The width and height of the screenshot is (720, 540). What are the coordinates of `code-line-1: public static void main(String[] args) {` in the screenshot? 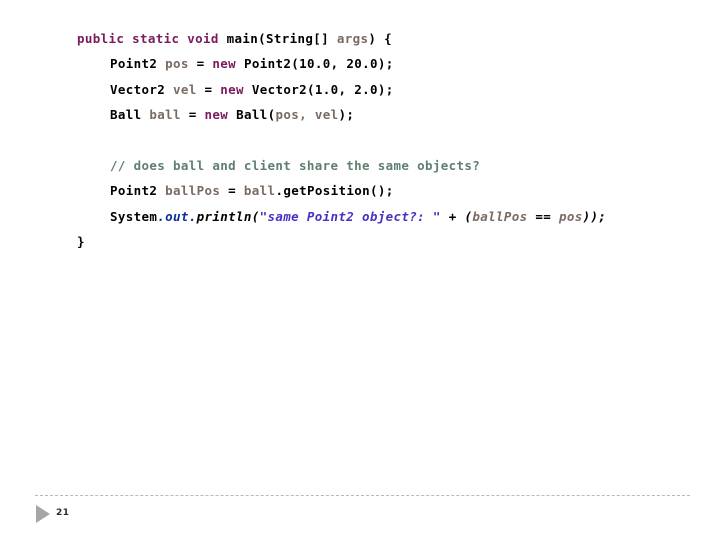 It's located at (387, 38).